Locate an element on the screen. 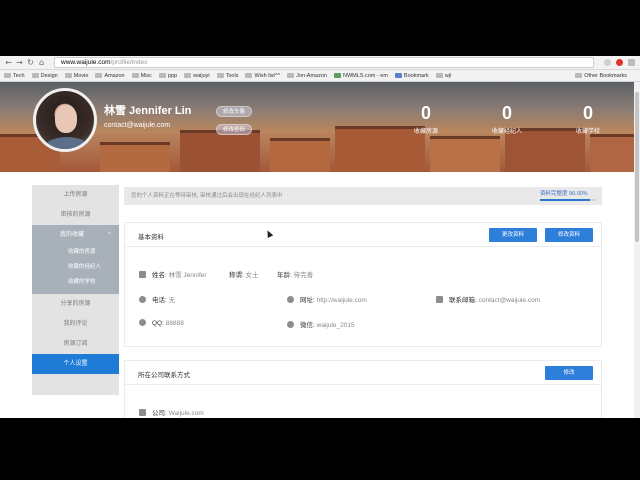  field-label: 姓名: is located at coordinates (159, 275).